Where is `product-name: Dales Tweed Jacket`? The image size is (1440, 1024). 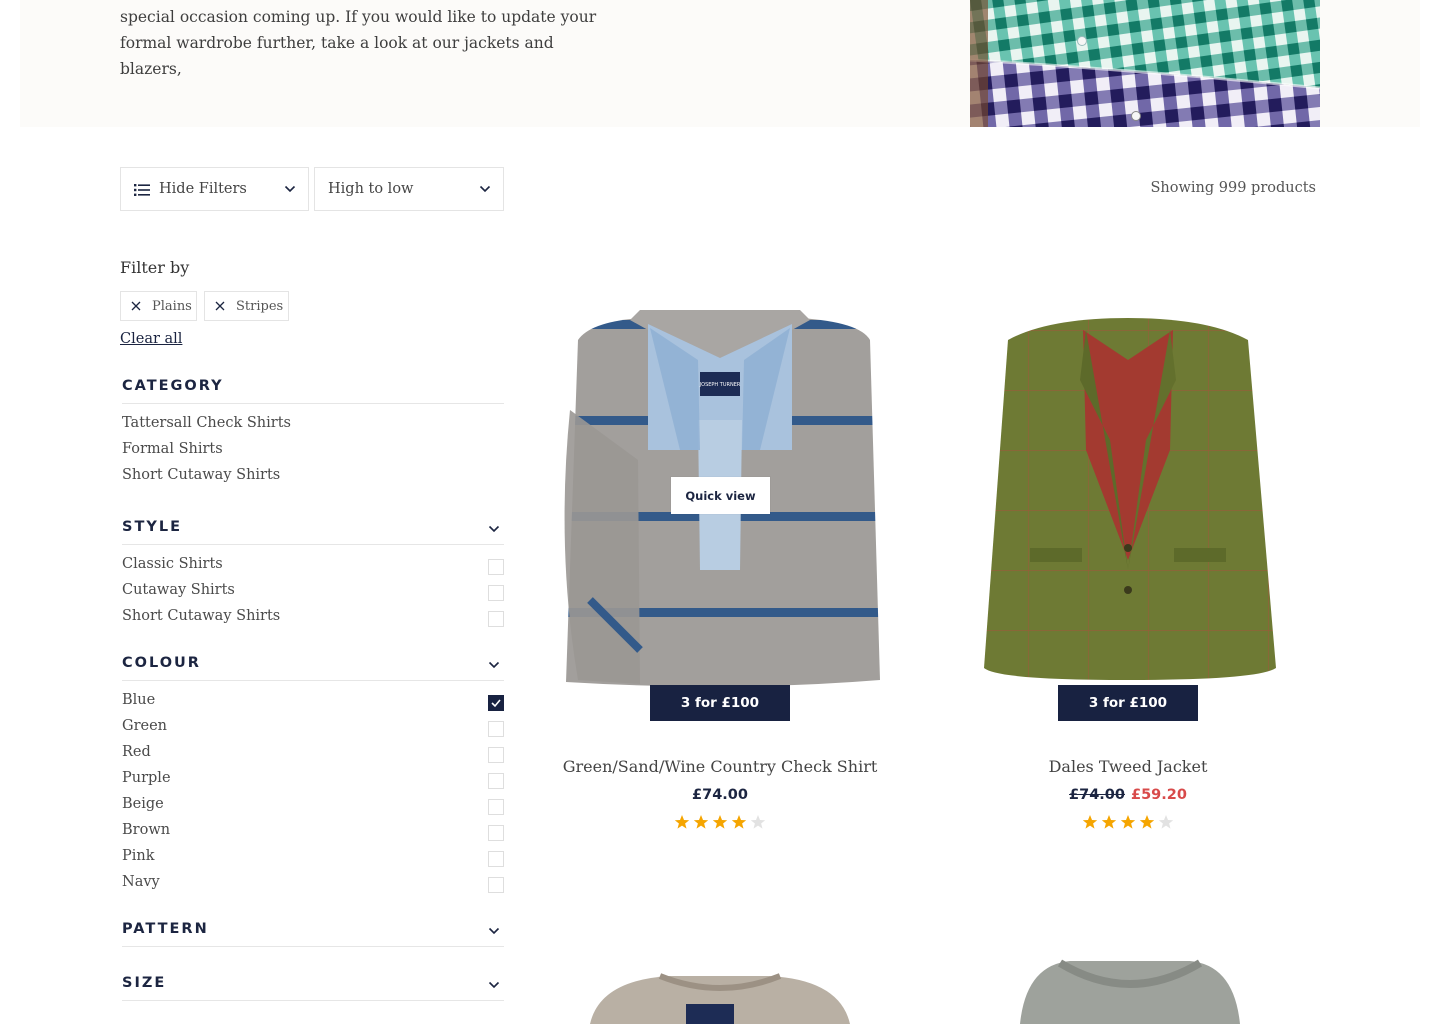
product-name: Dales Tweed Jacket is located at coordinates (1128, 766).